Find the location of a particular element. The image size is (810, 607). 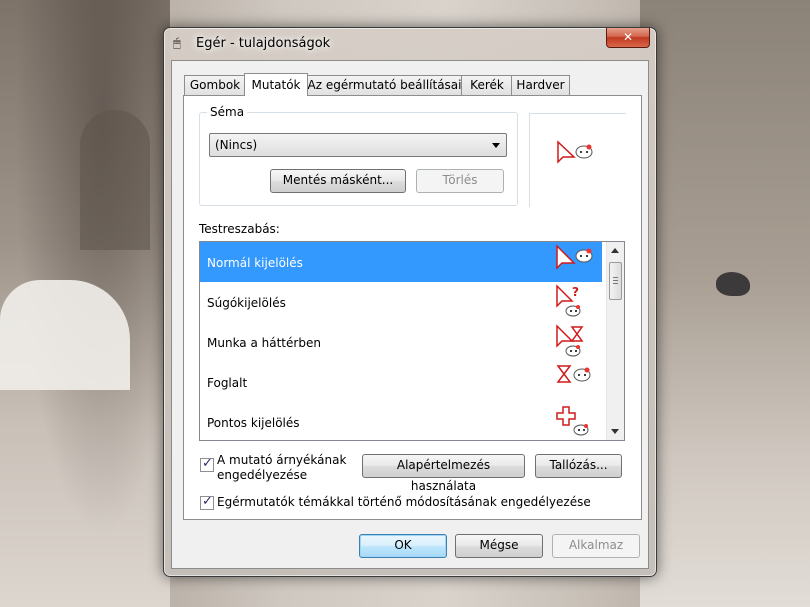

tab-mutatok: Mutatók is located at coordinates (276, 84).